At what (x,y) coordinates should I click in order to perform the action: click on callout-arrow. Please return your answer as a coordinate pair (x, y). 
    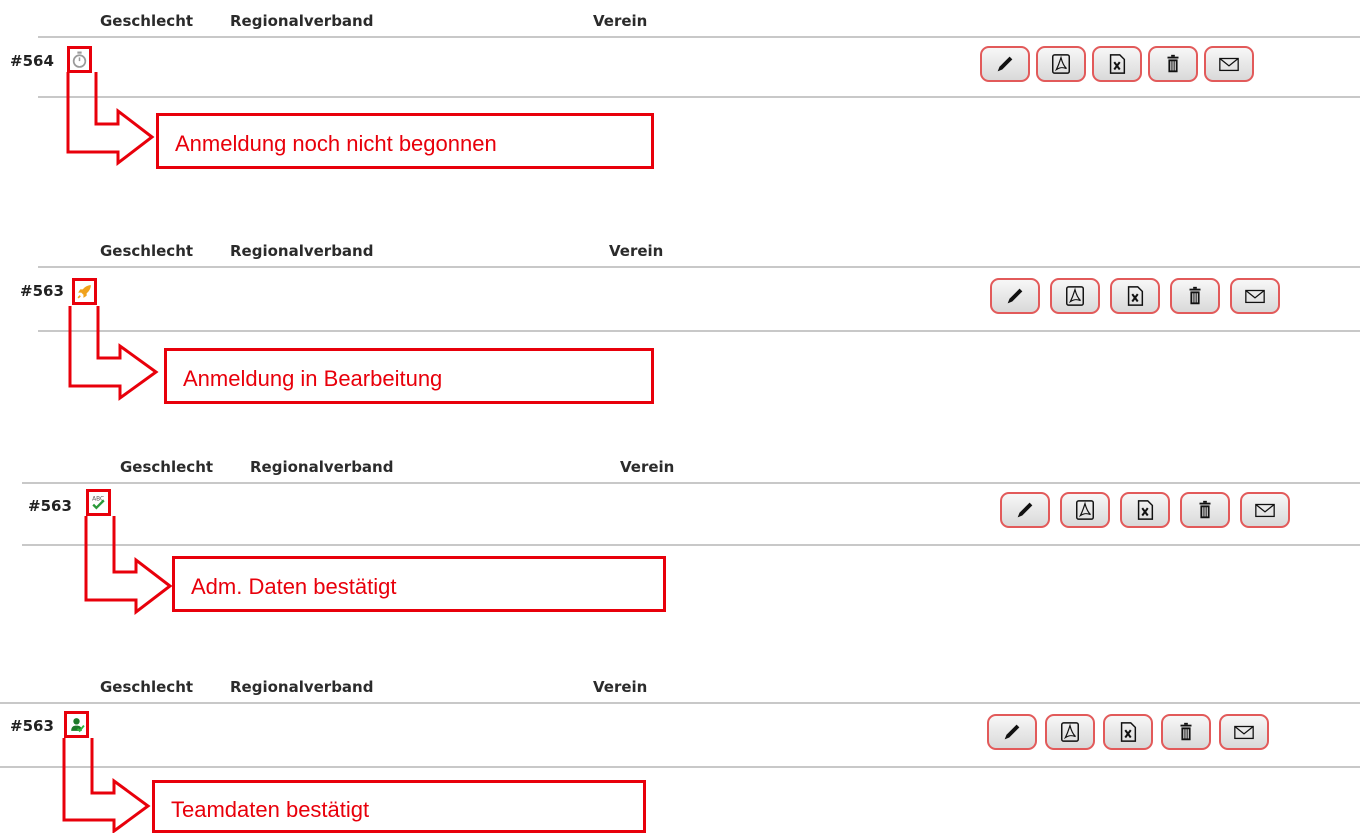
    Looking at the image, I should click on (106, 785).